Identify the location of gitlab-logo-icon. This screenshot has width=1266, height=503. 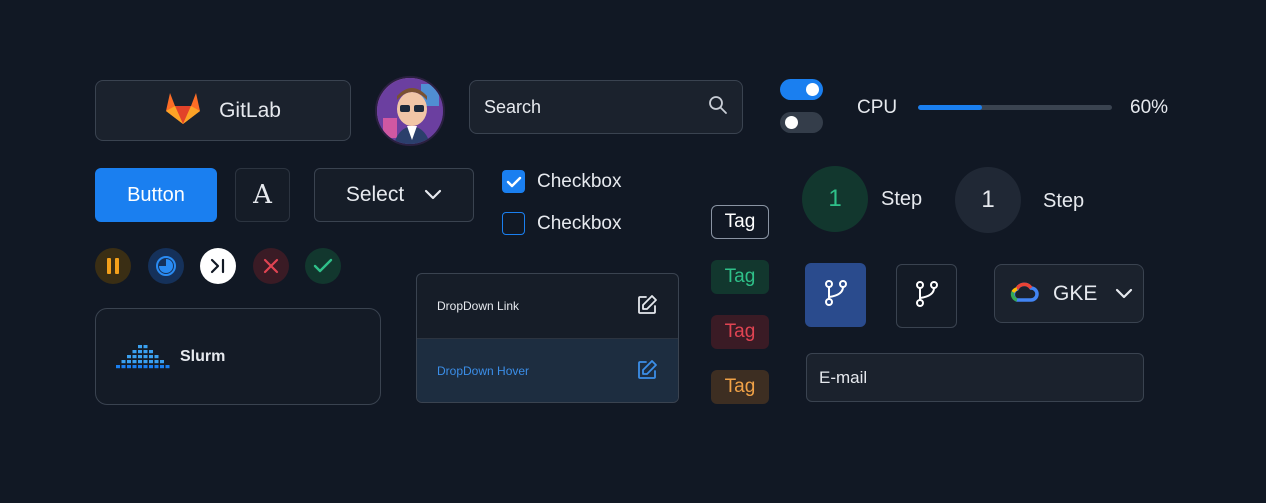
(183, 111).